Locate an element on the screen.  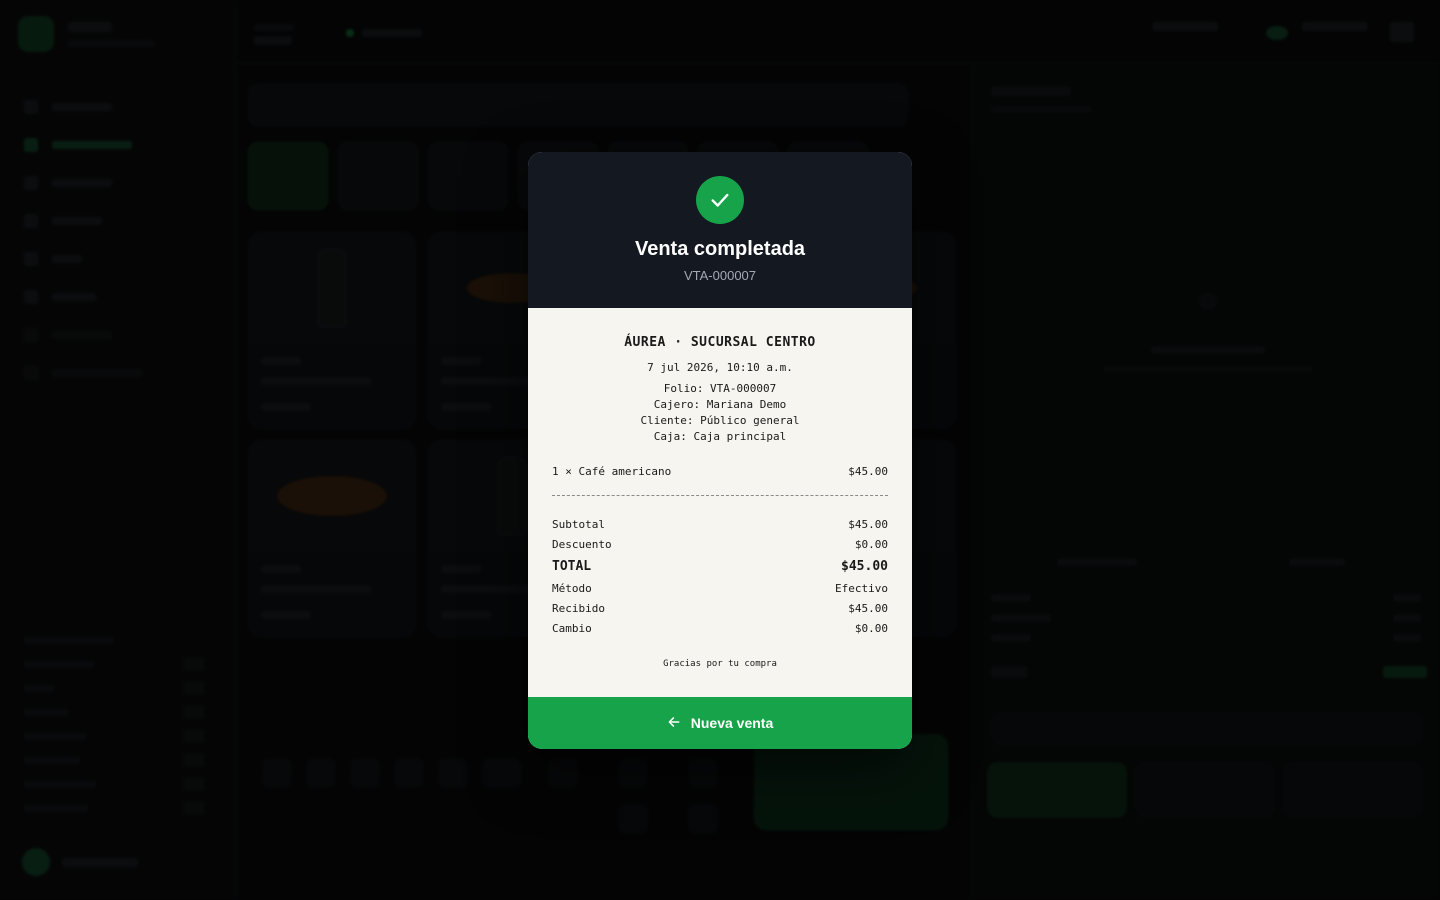
receipt-register: Caja: Caja principal is located at coordinates (720, 436).